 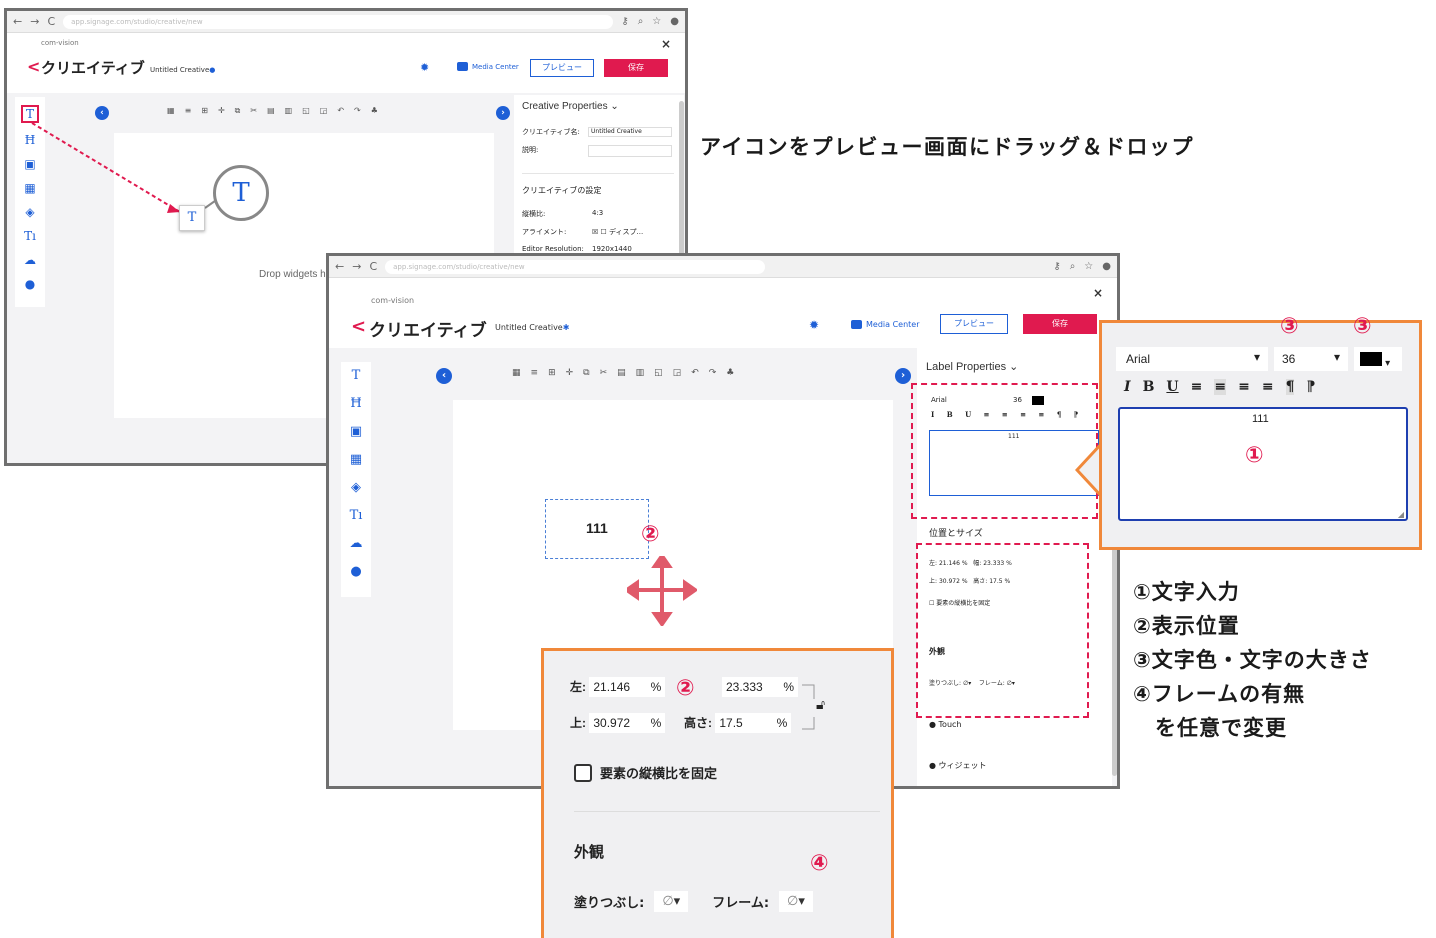 I want to click on highlight-position-area, so click(x=1002, y=630).